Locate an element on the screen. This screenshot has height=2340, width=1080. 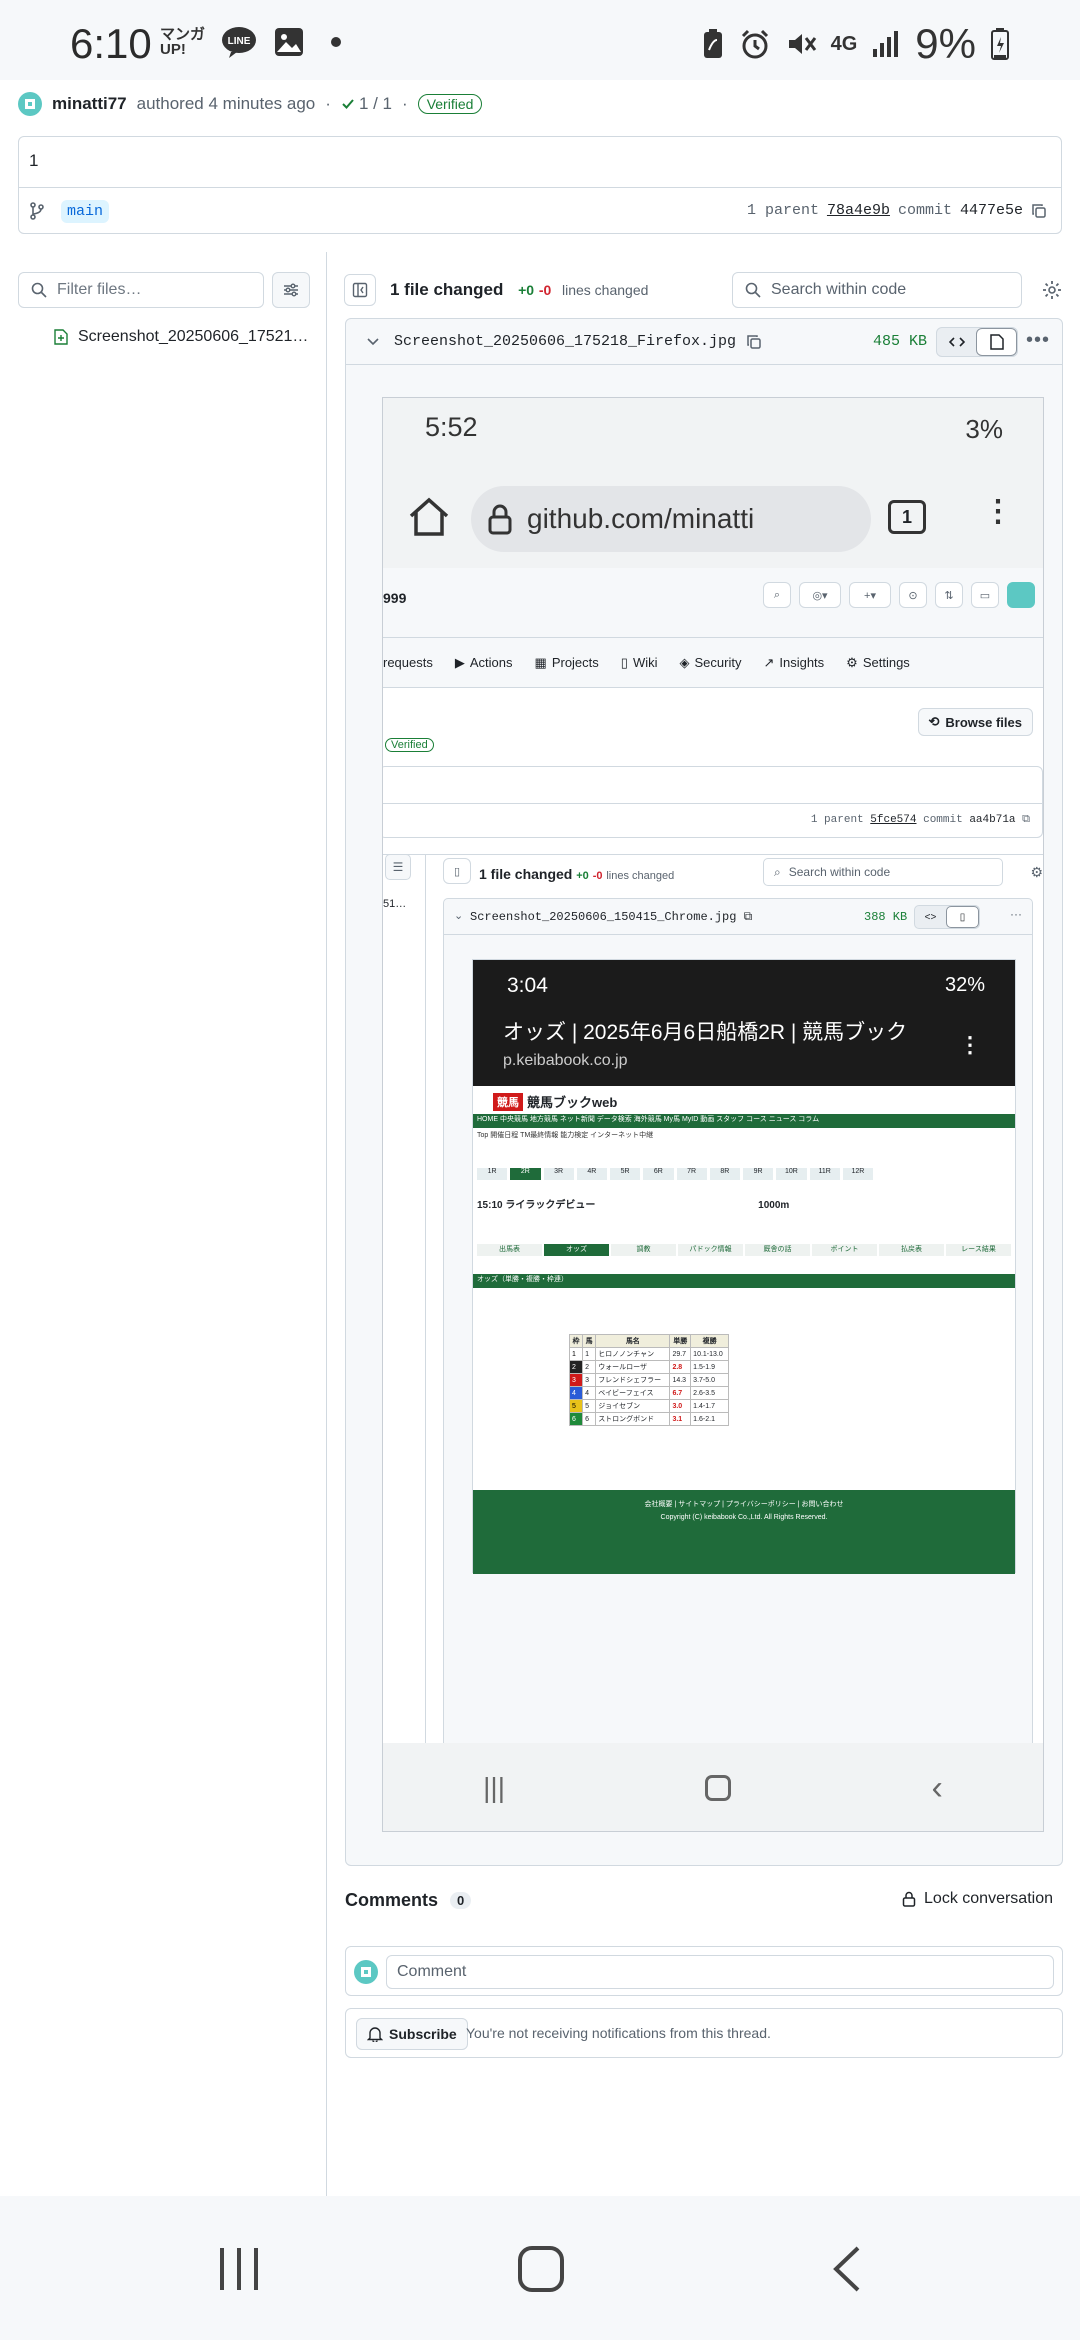
toggle-file-tree-button is located at coordinates (360, 290).